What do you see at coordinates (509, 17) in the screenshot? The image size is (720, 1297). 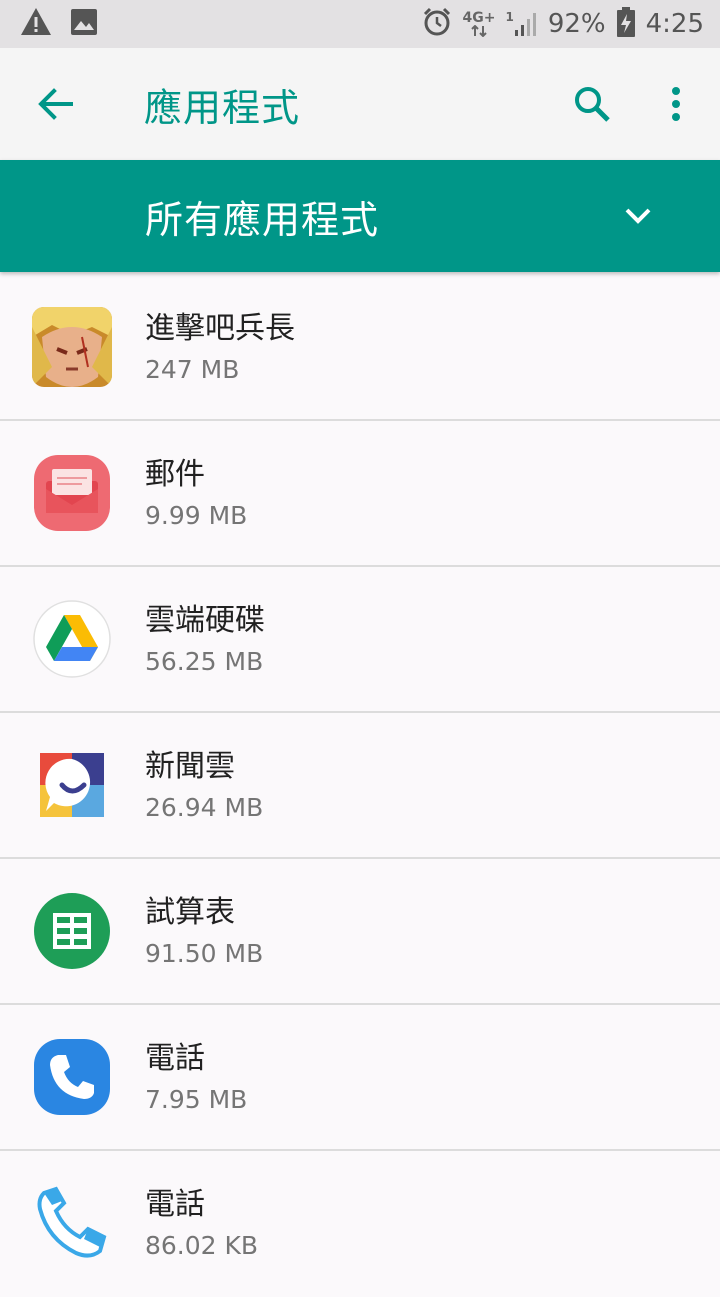 I see `sim-slot-label: 1` at bounding box center [509, 17].